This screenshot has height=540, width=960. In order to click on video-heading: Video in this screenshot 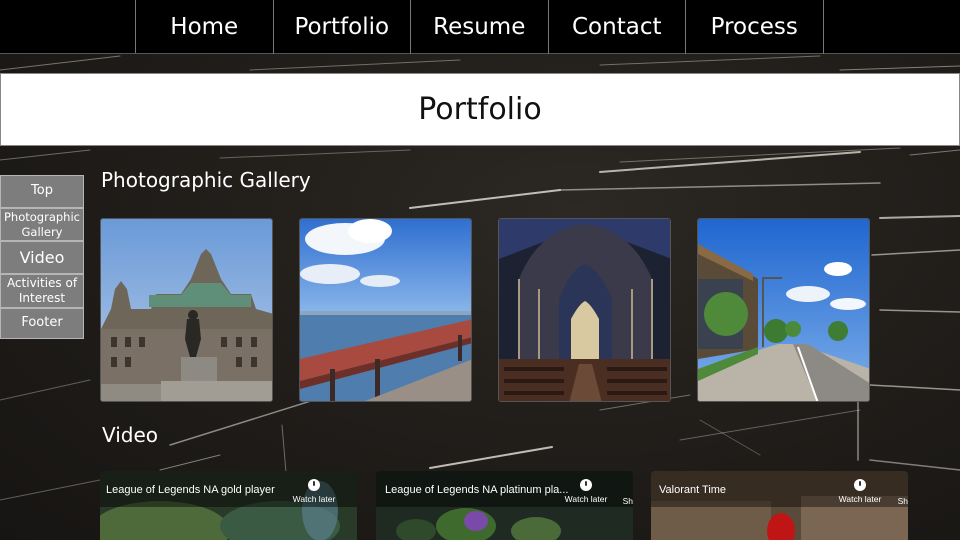, I will do `click(130, 435)`.